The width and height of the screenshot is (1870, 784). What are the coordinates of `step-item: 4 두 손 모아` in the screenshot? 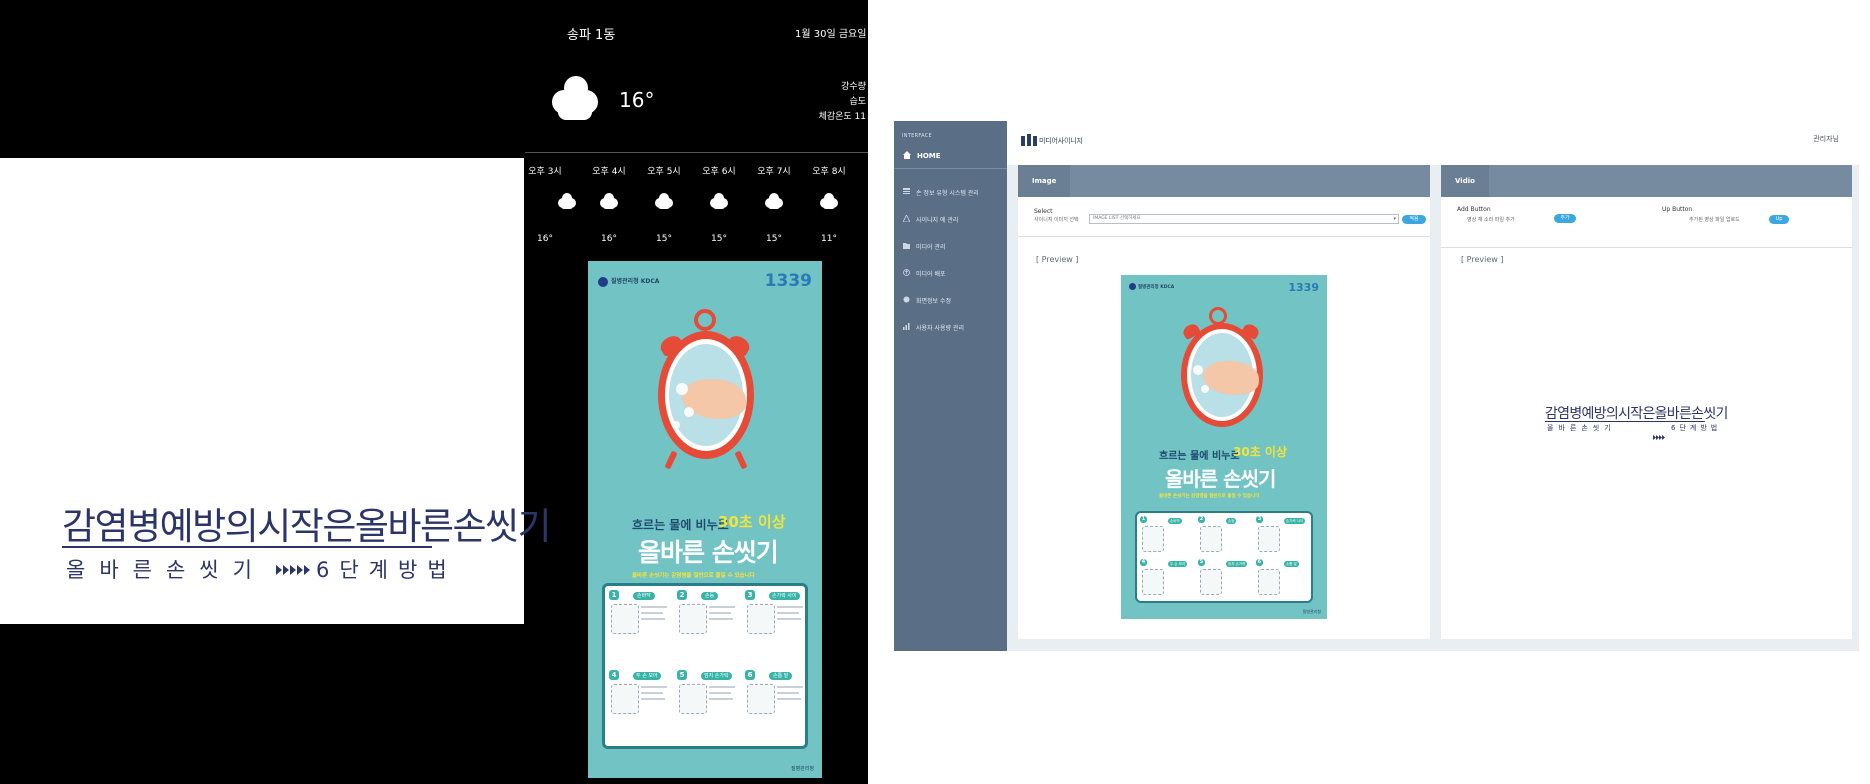 It's located at (640, 707).